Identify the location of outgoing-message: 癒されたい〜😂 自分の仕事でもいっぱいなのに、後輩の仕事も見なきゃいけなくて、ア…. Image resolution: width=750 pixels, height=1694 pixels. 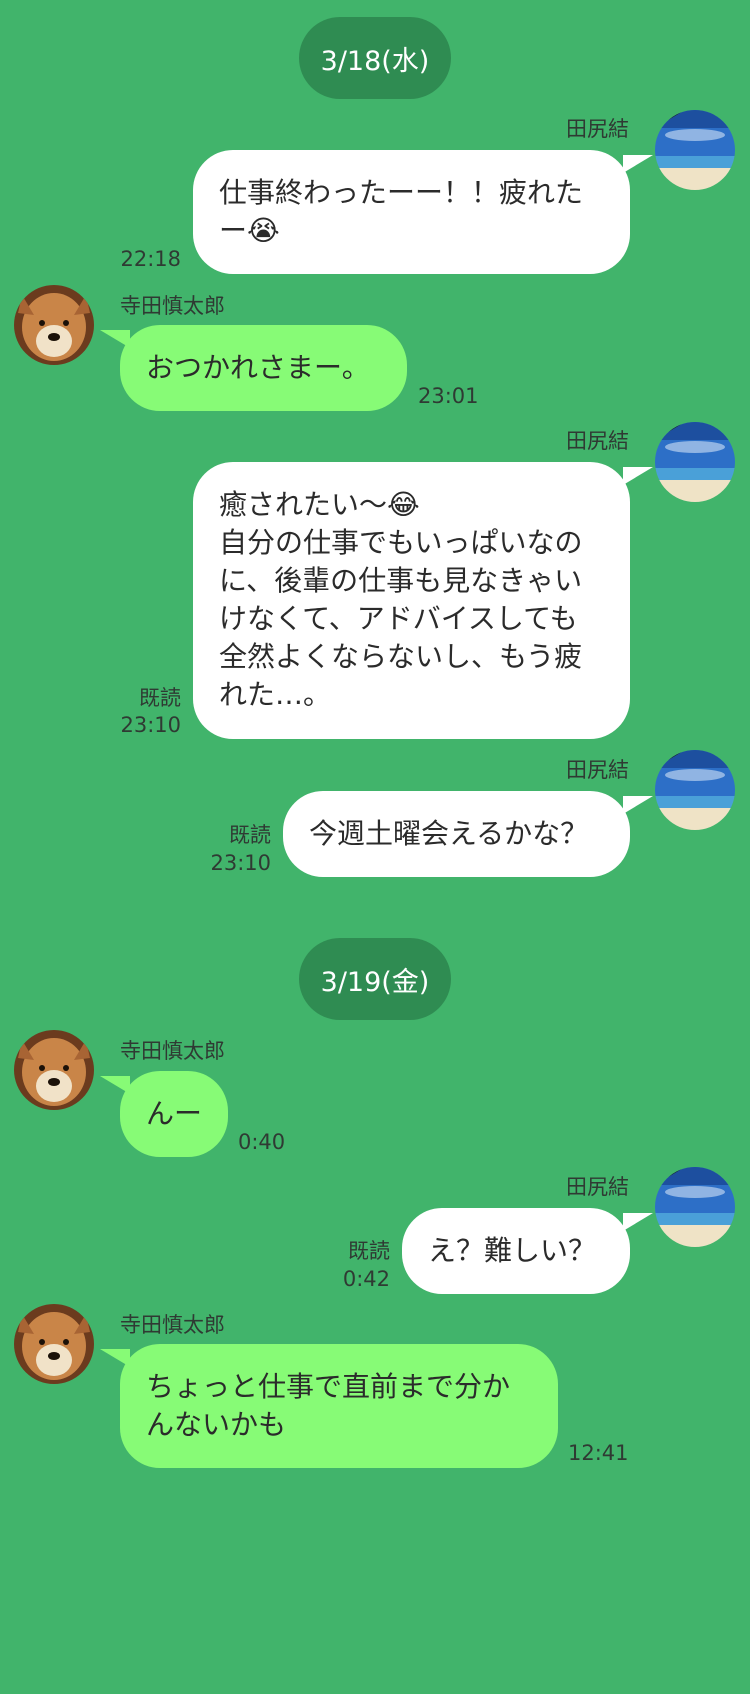
(411, 600).